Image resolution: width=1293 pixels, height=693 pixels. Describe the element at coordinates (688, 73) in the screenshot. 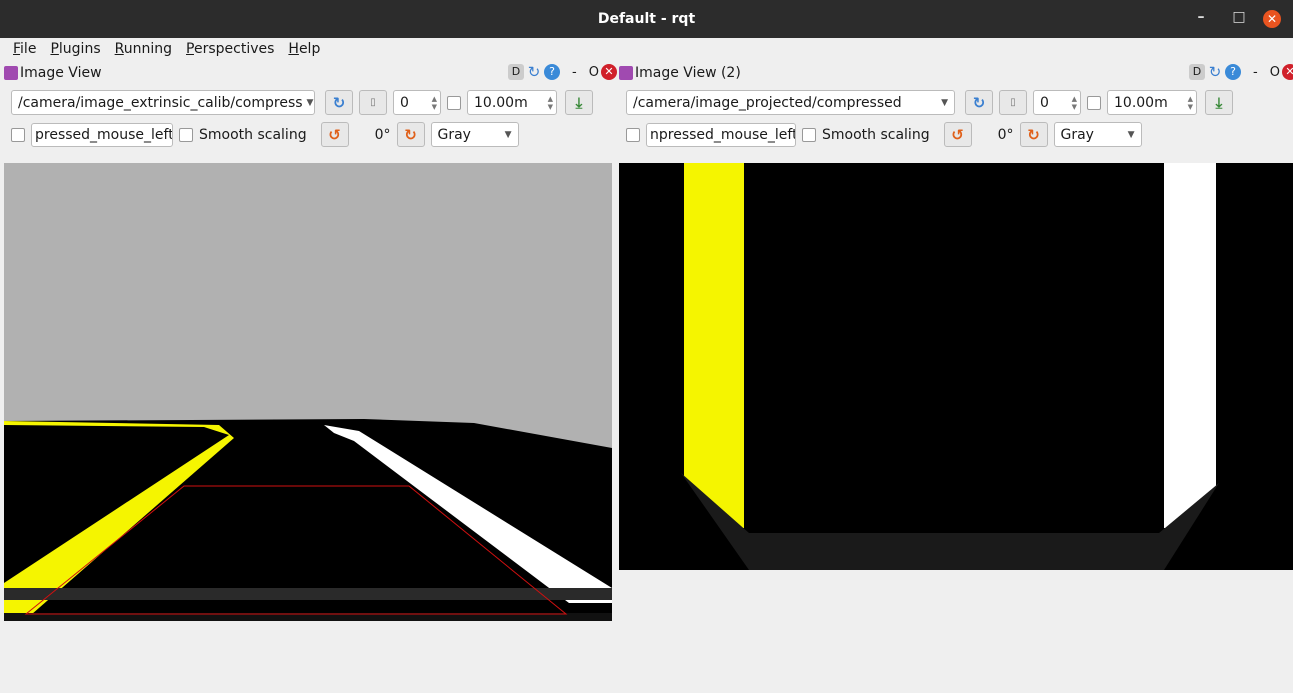

I see `dock-title: Image View (2)` at that location.